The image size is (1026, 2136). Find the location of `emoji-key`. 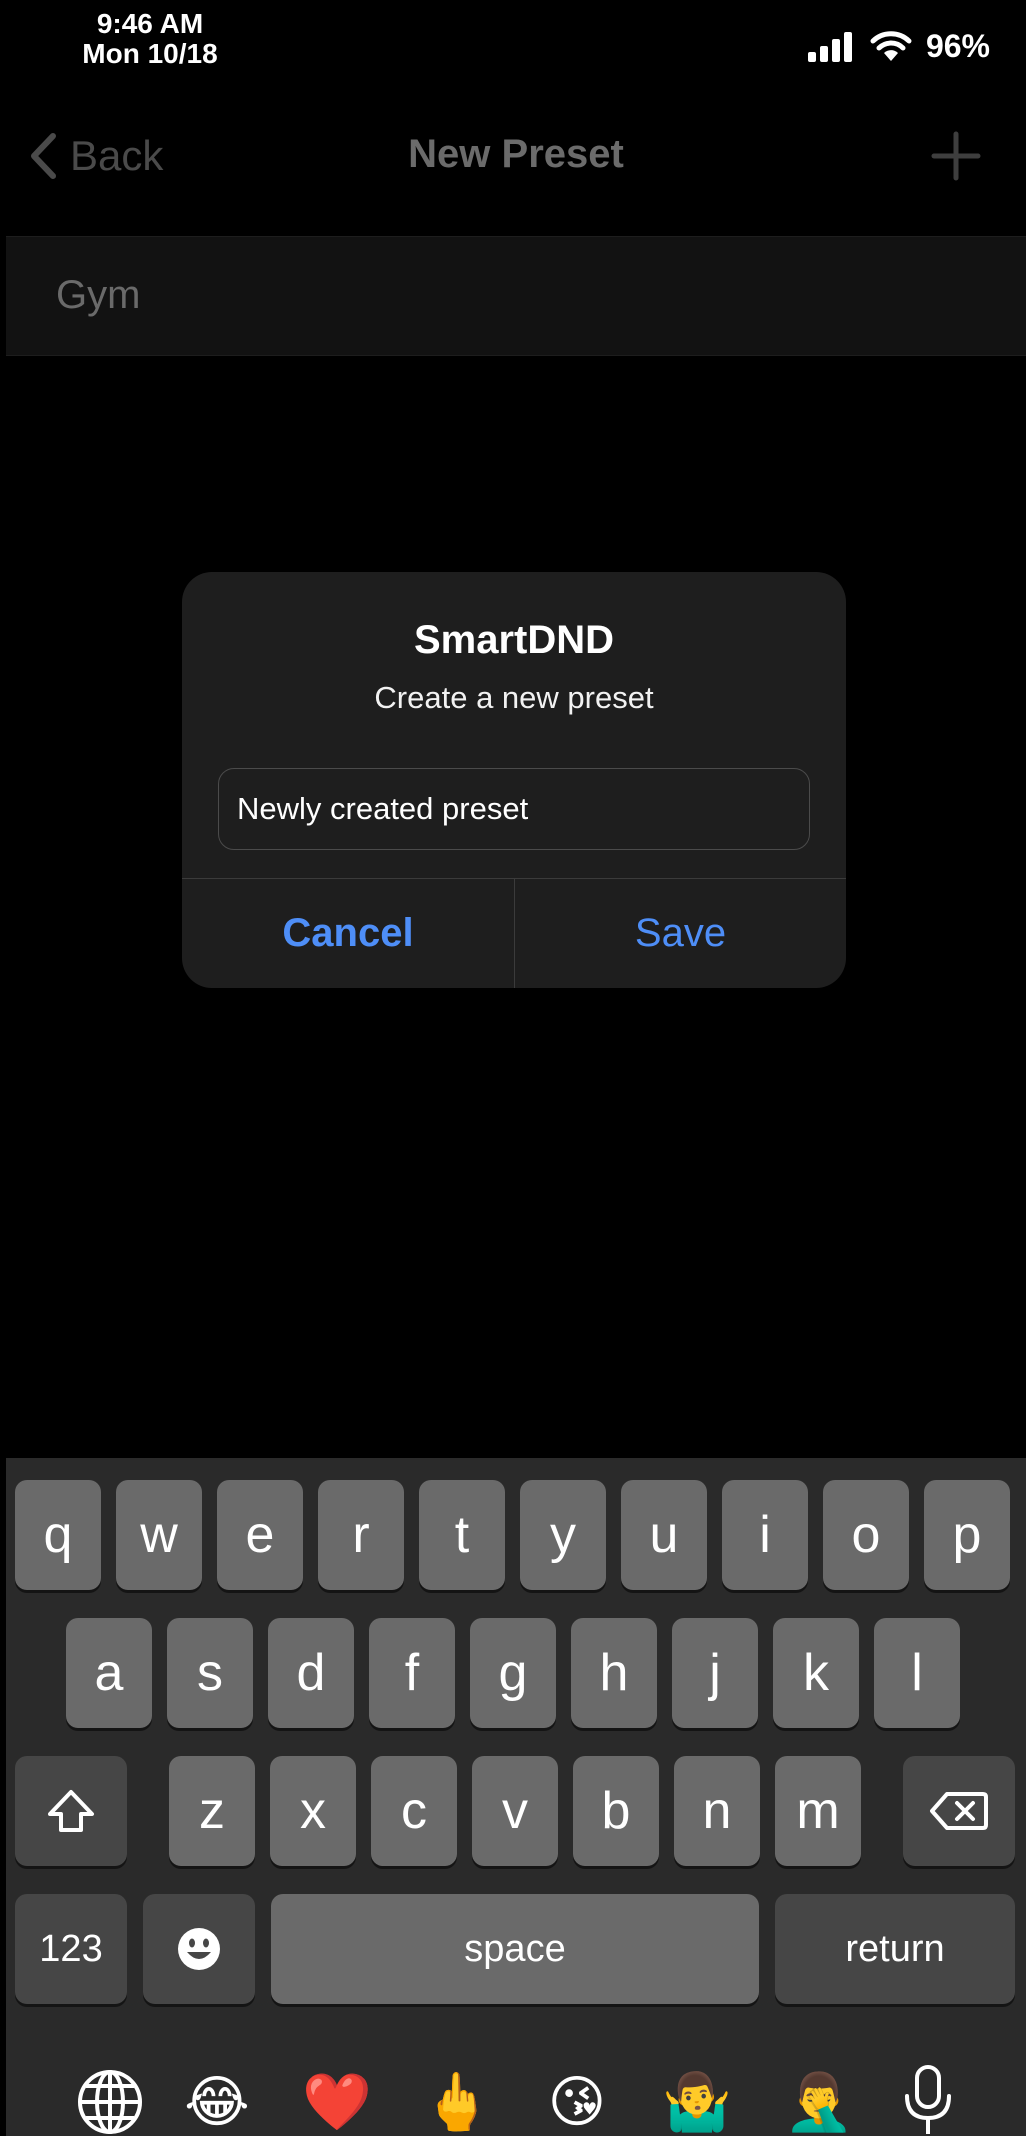

emoji-key is located at coordinates (199, 1949).